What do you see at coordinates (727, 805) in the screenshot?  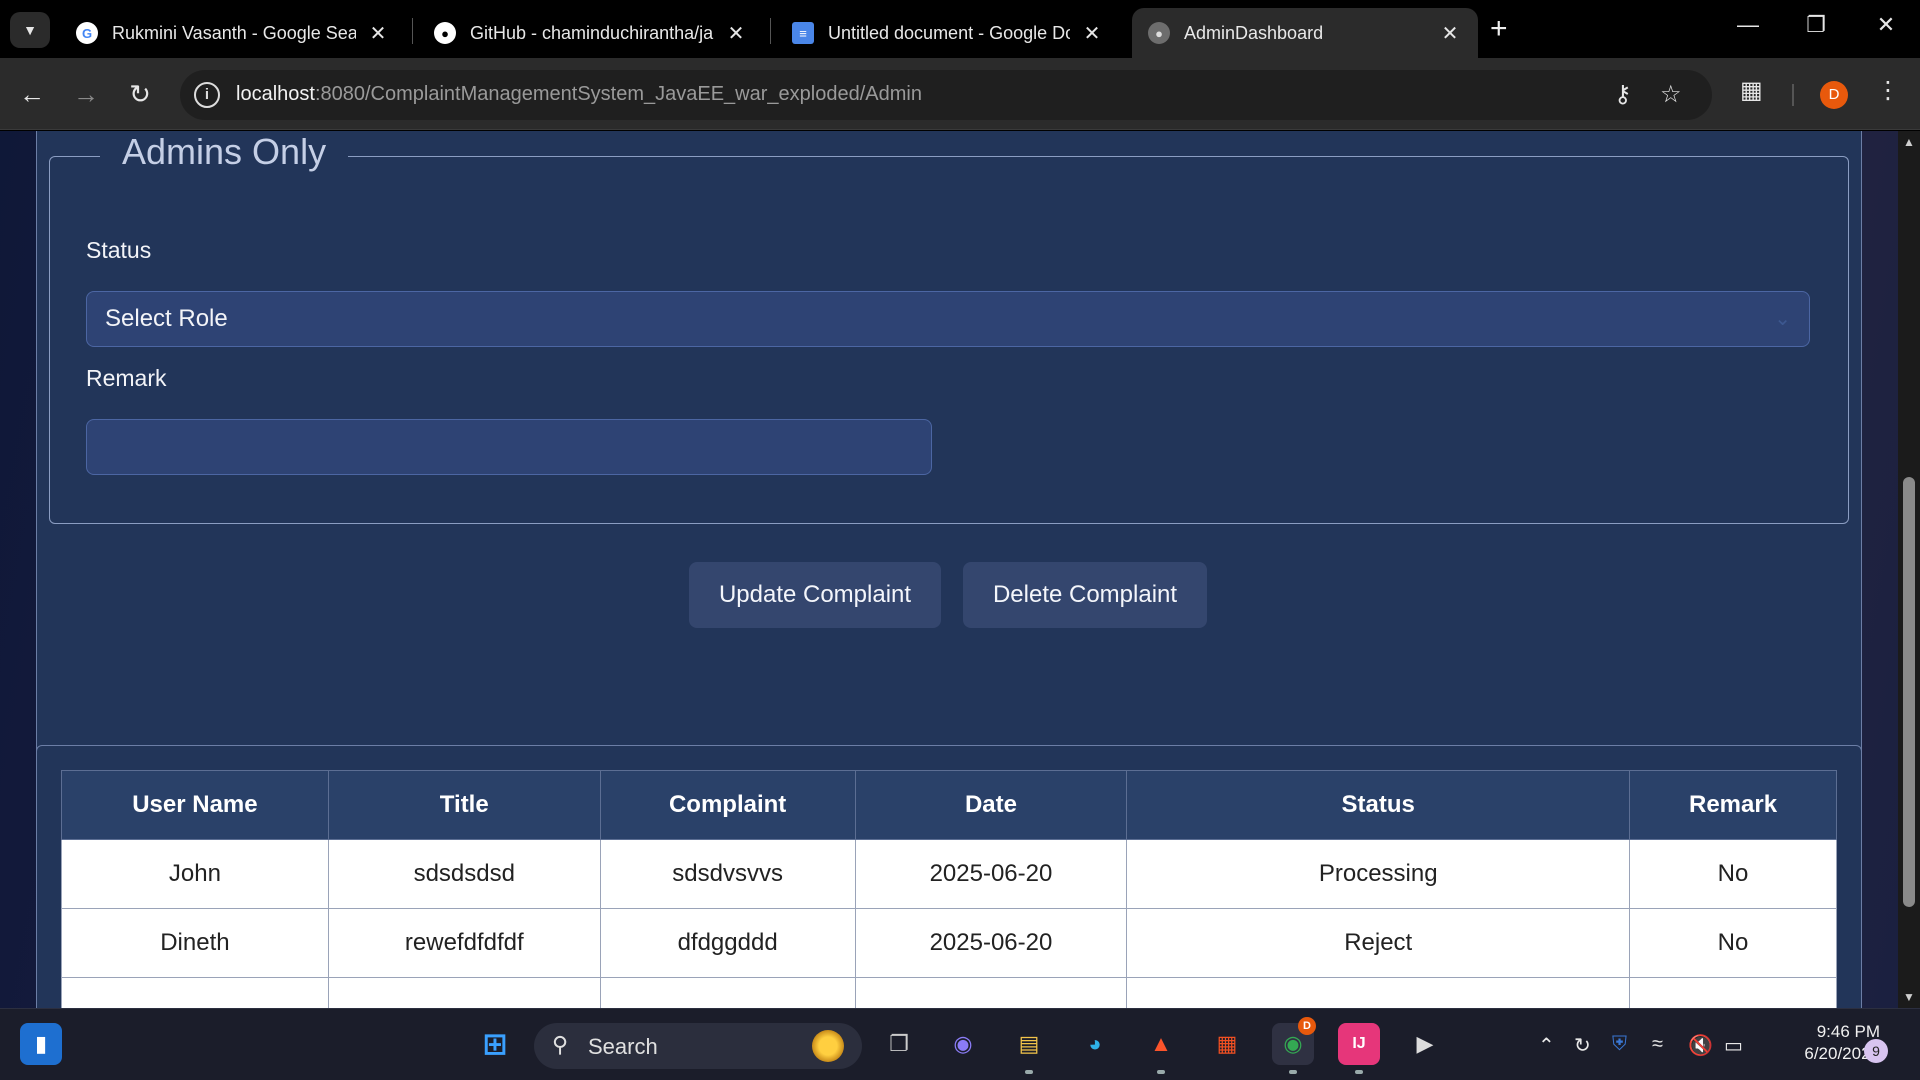 I see `column-header-complaint: Complaint` at bounding box center [727, 805].